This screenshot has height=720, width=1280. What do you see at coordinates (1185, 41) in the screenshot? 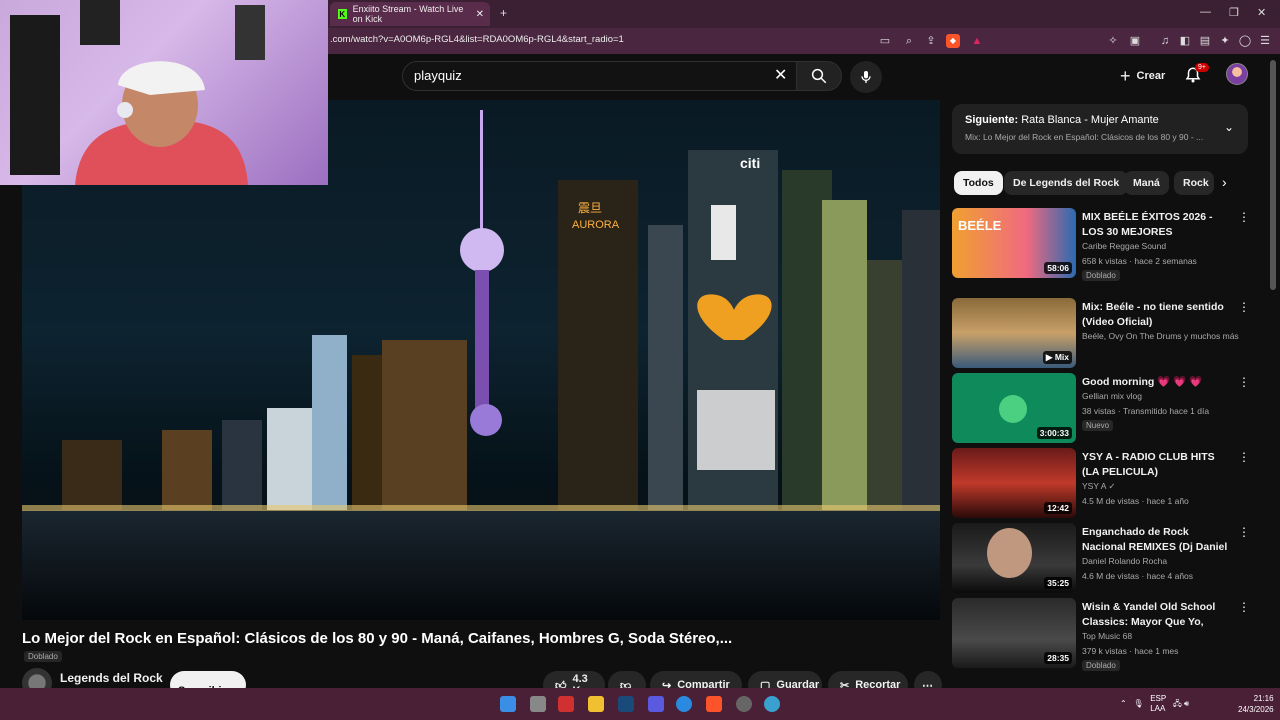
I see `sidebar-icon: ◧` at bounding box center [1185, 41].